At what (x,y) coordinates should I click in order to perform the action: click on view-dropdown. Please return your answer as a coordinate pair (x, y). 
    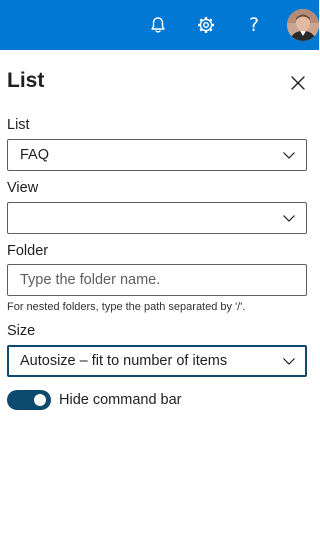
    Looking at the image, I should click on (157, 218).